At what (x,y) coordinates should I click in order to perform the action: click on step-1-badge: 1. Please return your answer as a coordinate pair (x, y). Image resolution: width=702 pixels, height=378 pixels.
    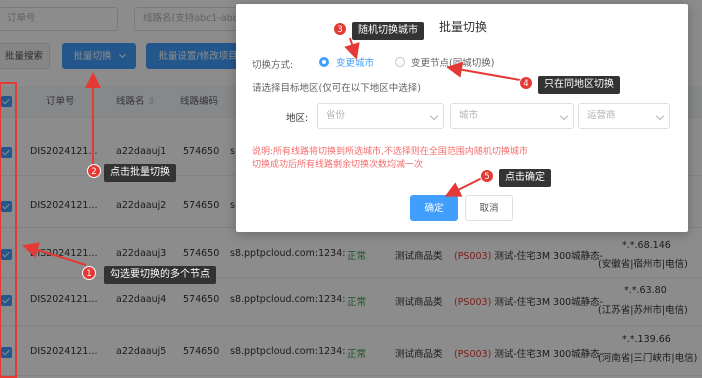
    Looking at the image, I should click on (89, 273).